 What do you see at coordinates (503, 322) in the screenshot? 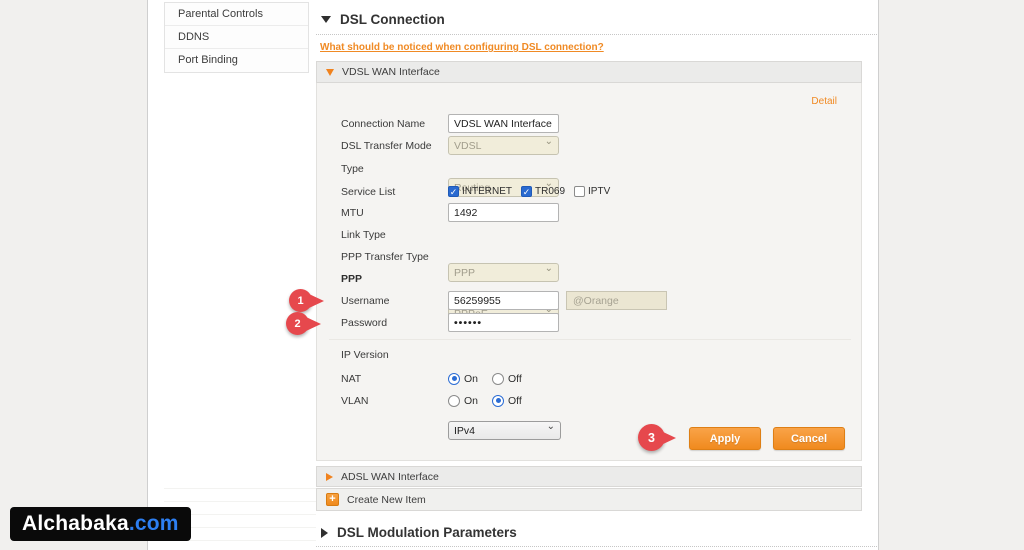
I see `password-input: ••••••` at bounding box center [503, 322].